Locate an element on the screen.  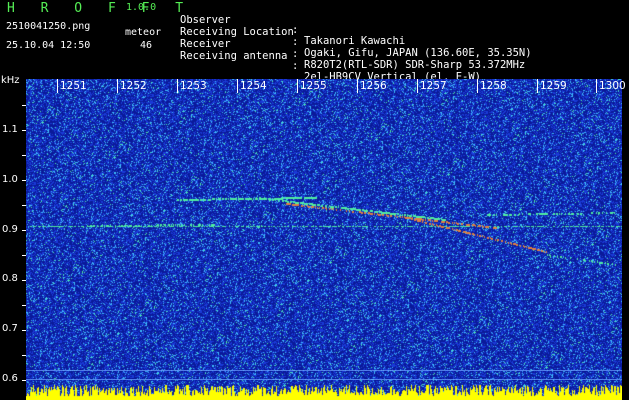
y-tick-label: 0.7 is located at coordinates (10, 328).